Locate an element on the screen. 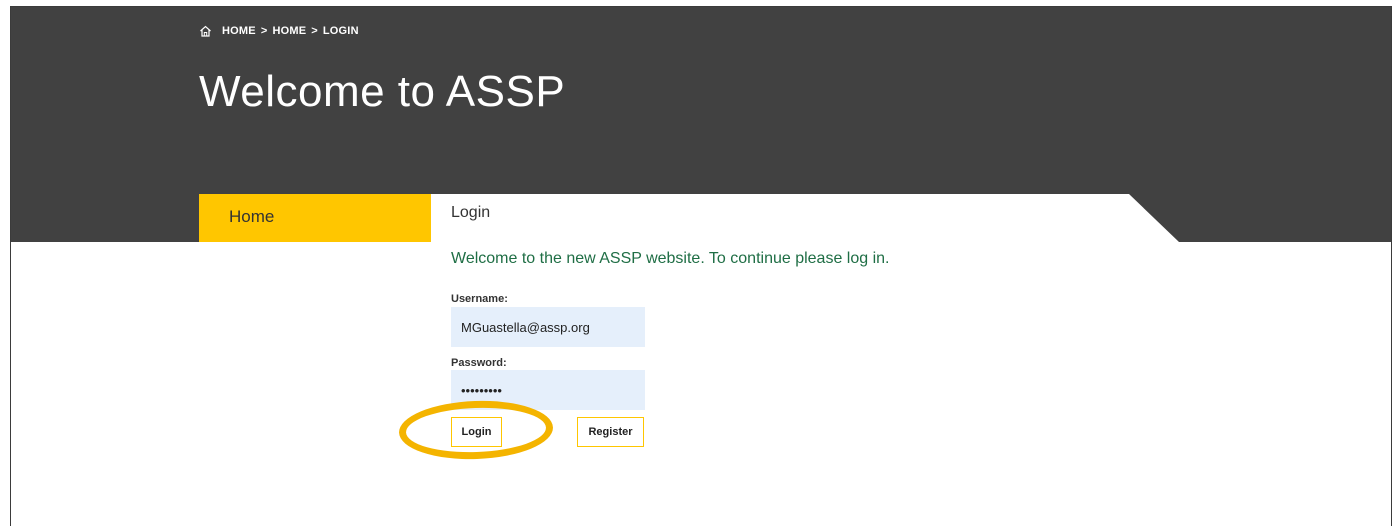  breadcrumb-login: LOGIN is located at coordinates (340, 31).